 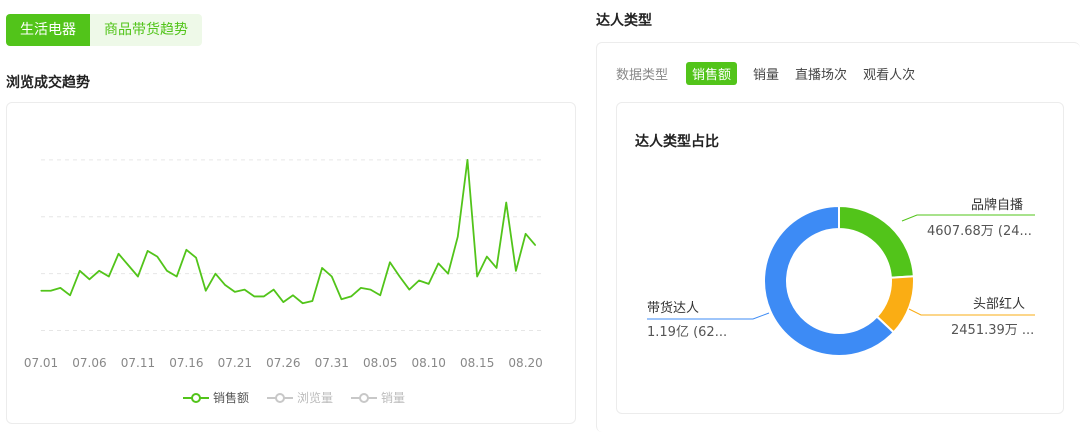 I want to click on creator-type-title: 达人类型, so click(x=624, y=21).